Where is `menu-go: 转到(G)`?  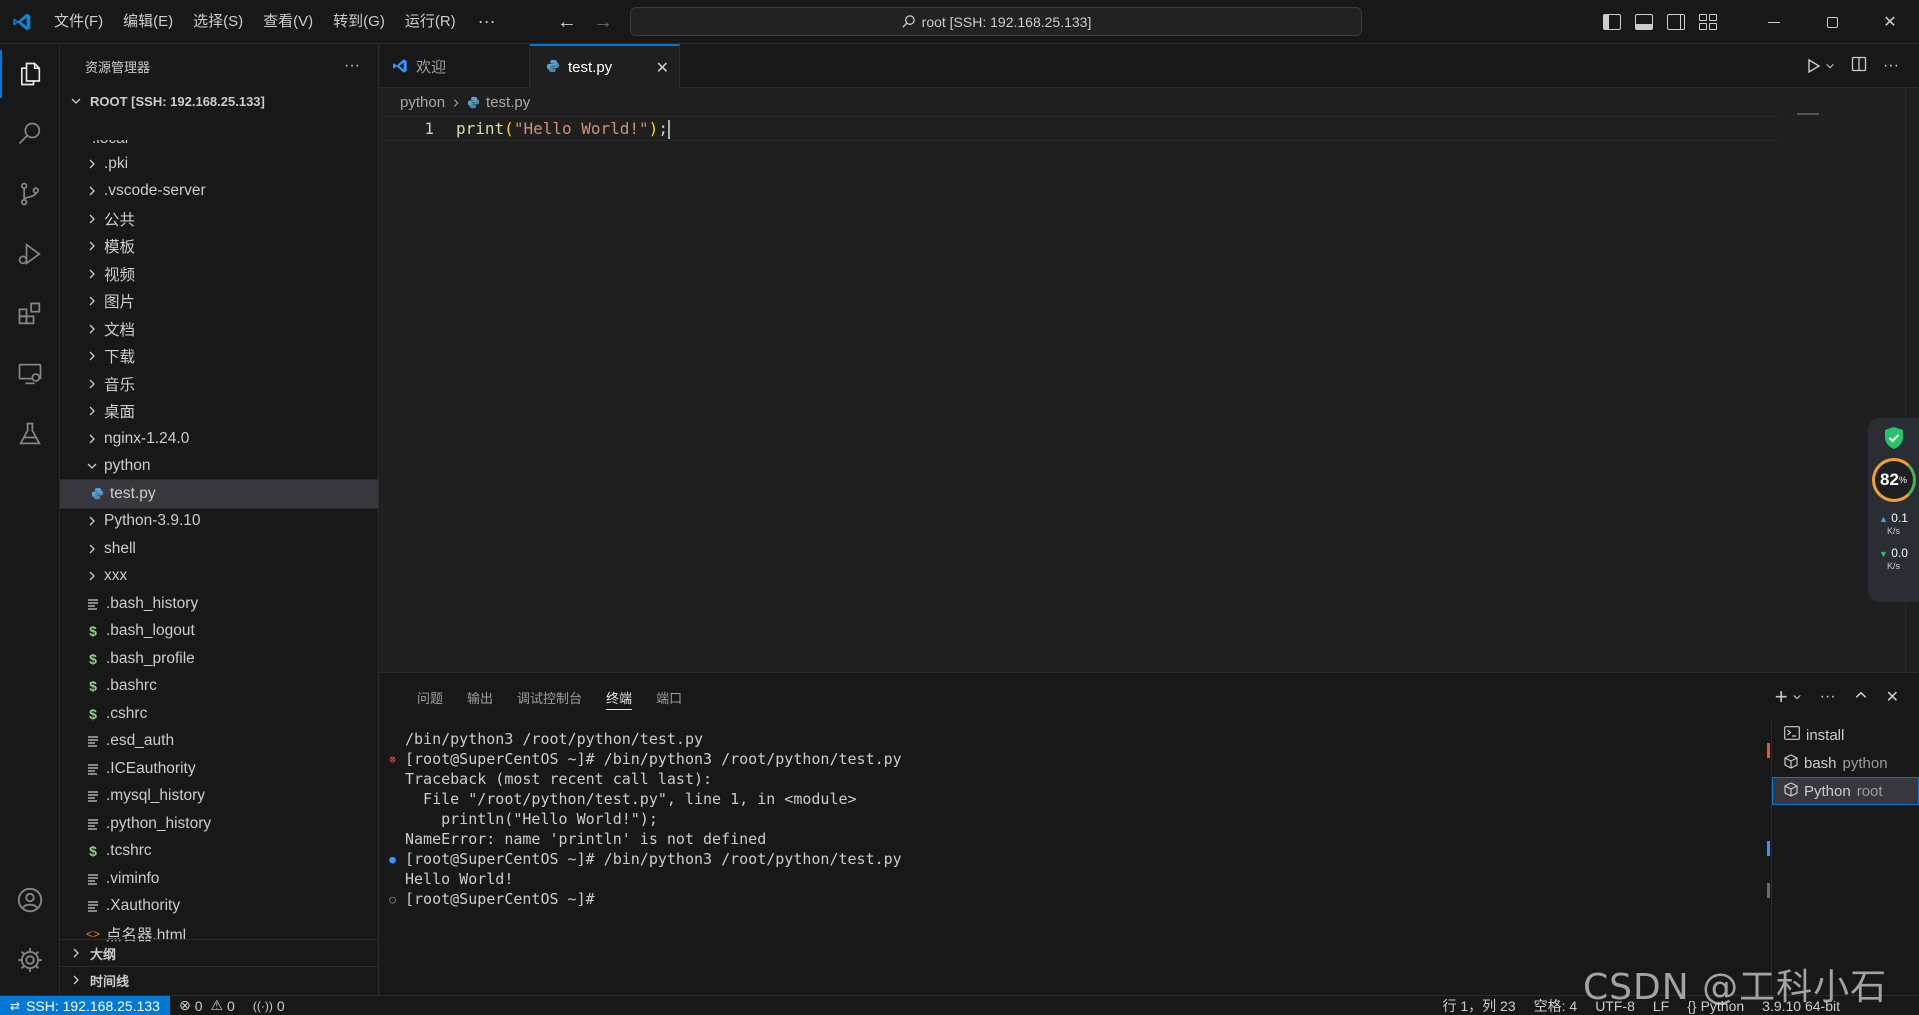 menu-go: 转到(G) is located at coordinates (359, 22).